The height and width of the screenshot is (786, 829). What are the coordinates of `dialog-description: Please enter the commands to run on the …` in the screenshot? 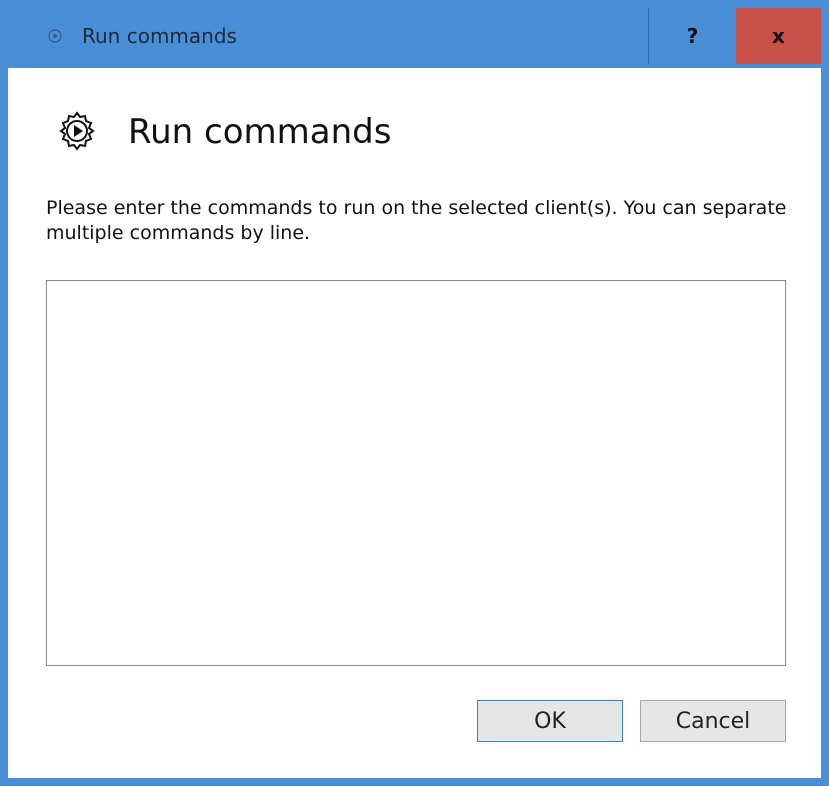 It's located at (416, 220).